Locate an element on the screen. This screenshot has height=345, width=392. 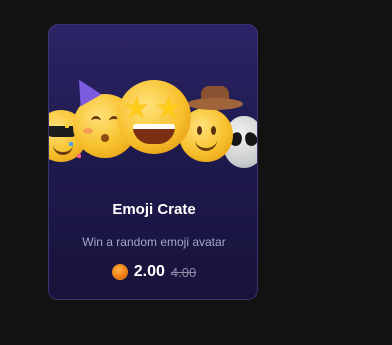
price-row: 2.00 4.00 is located at coordinates (153, 272).